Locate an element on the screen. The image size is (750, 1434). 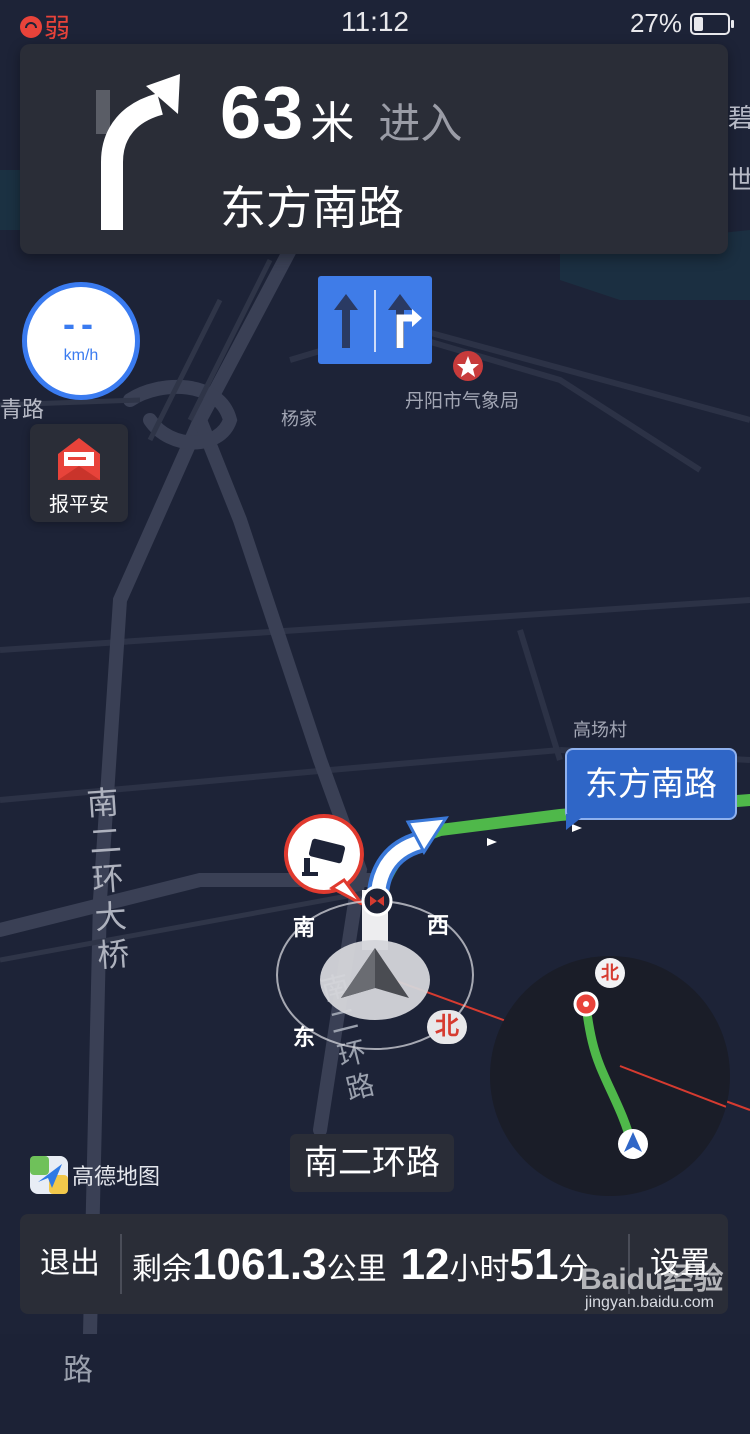
speed-value: -- is located at coordinates (81, 323).